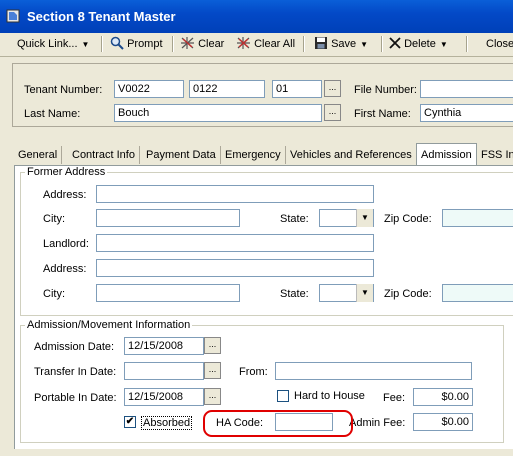  I want to click on file-number-field, so click(466, 89).